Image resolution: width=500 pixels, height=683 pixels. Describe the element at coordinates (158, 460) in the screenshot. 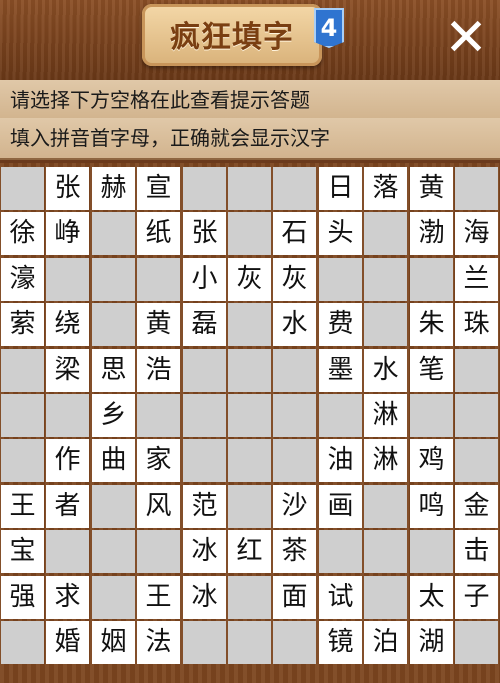

I see `grid-cell-filled: 家` at that location.